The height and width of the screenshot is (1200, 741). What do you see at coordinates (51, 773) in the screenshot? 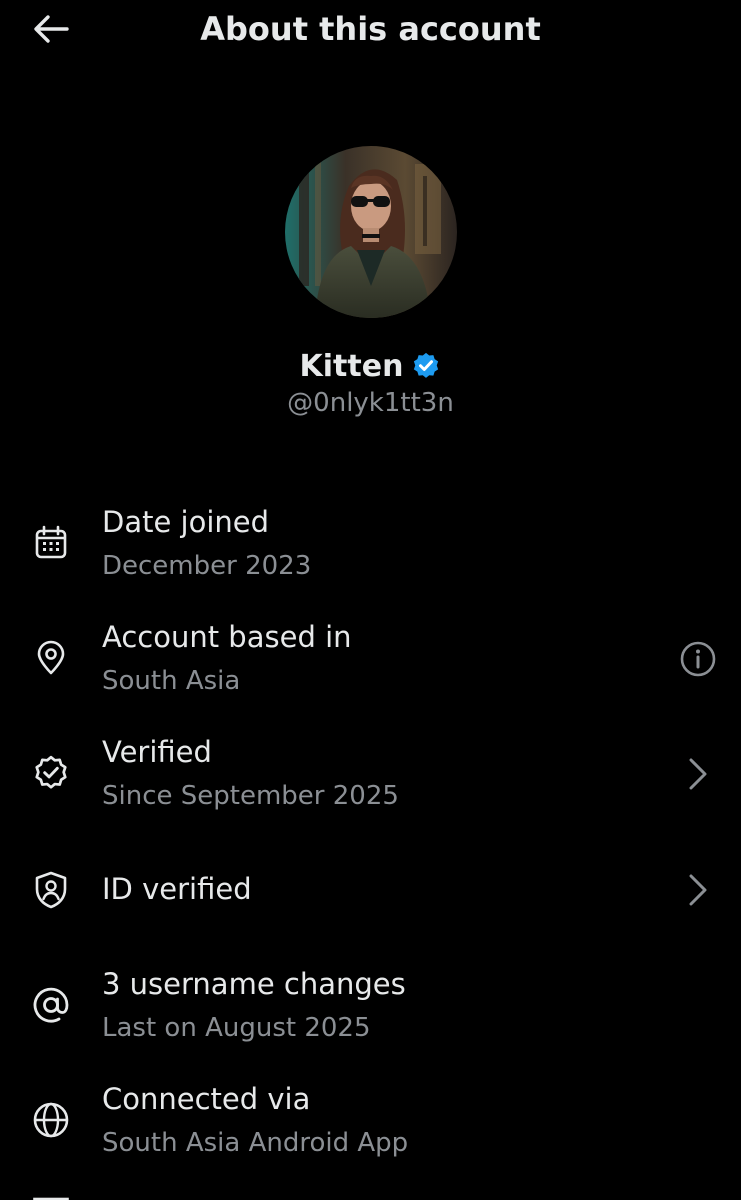
I see `verified-badge-outline-icon` at bounding box center [51, 773].